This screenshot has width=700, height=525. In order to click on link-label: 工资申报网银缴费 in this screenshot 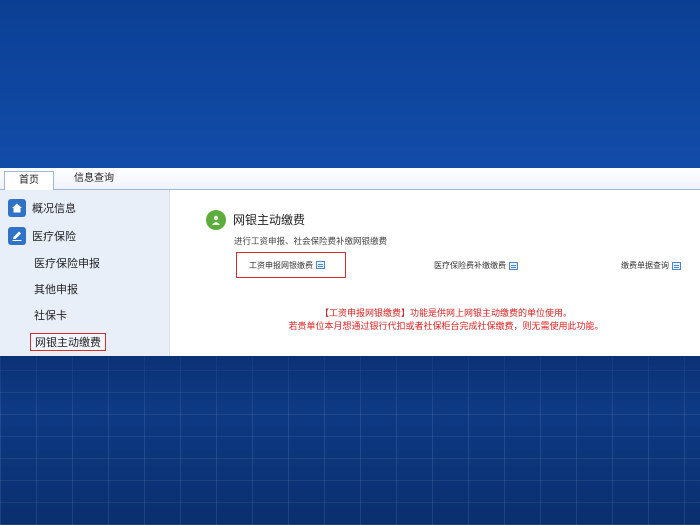, I will do `click(281, 265)`.